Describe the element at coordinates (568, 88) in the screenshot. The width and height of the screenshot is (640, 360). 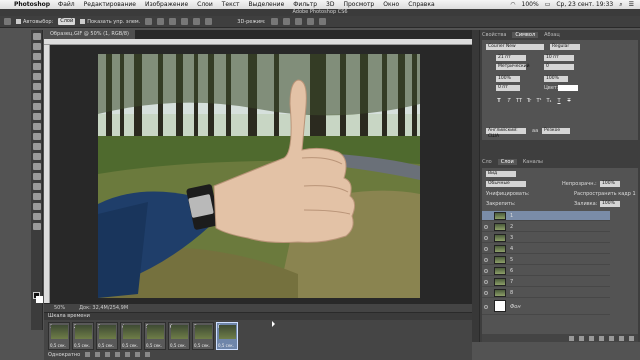
I see `text-color-swatch` at that location.